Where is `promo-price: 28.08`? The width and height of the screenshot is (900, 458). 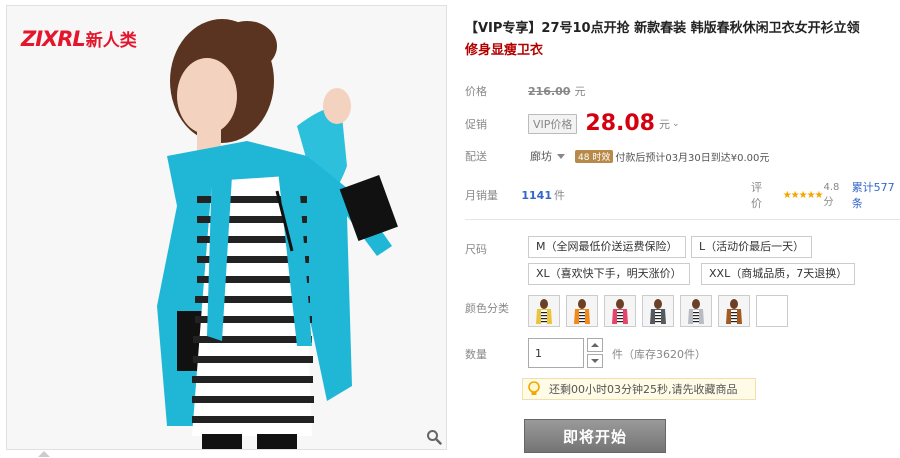 promo-price: 28.08 is located at coordinates (620, 123).